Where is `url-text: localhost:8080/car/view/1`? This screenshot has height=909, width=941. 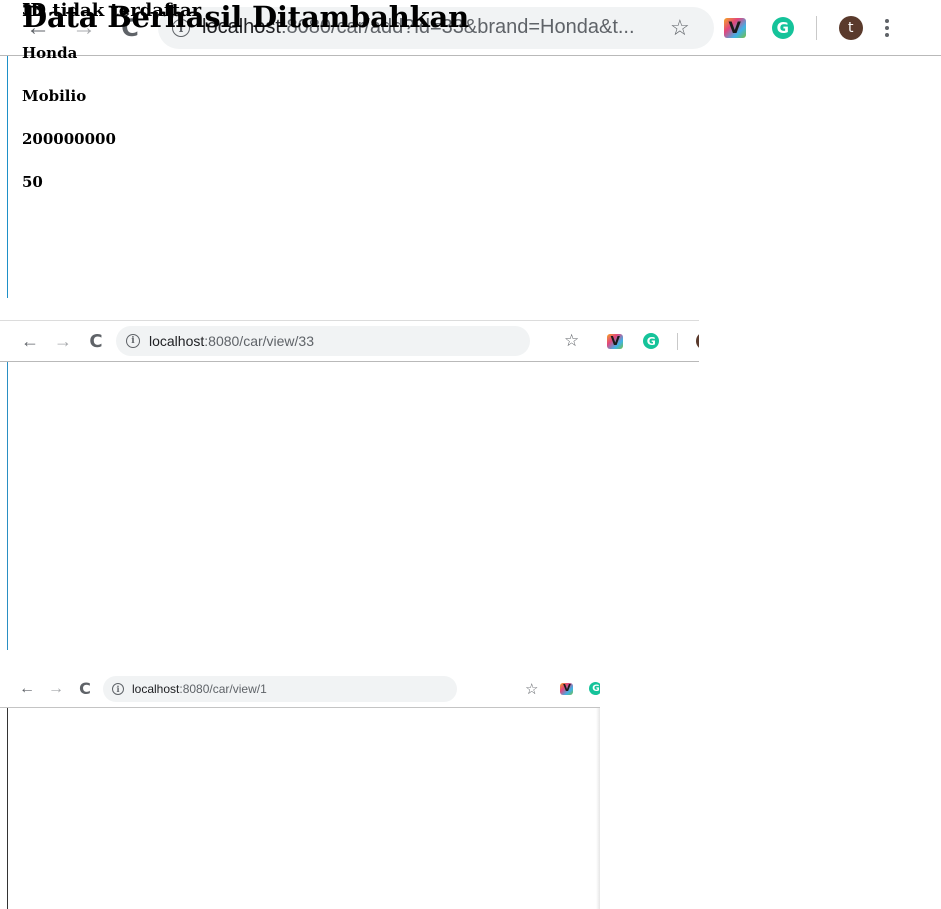 url-text: localhost:8080/car/view/1 is located at coordinates (252, 689).